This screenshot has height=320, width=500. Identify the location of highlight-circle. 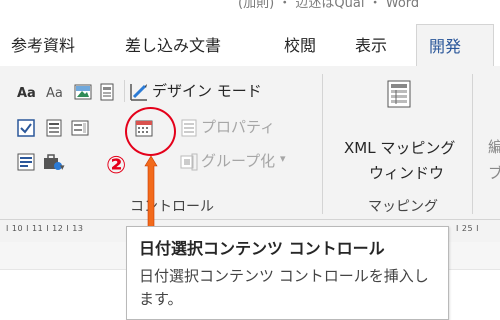
(150, 131).